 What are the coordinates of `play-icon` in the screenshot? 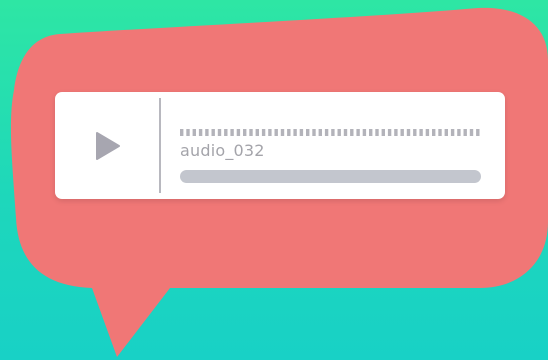 It's located at (107, 145).